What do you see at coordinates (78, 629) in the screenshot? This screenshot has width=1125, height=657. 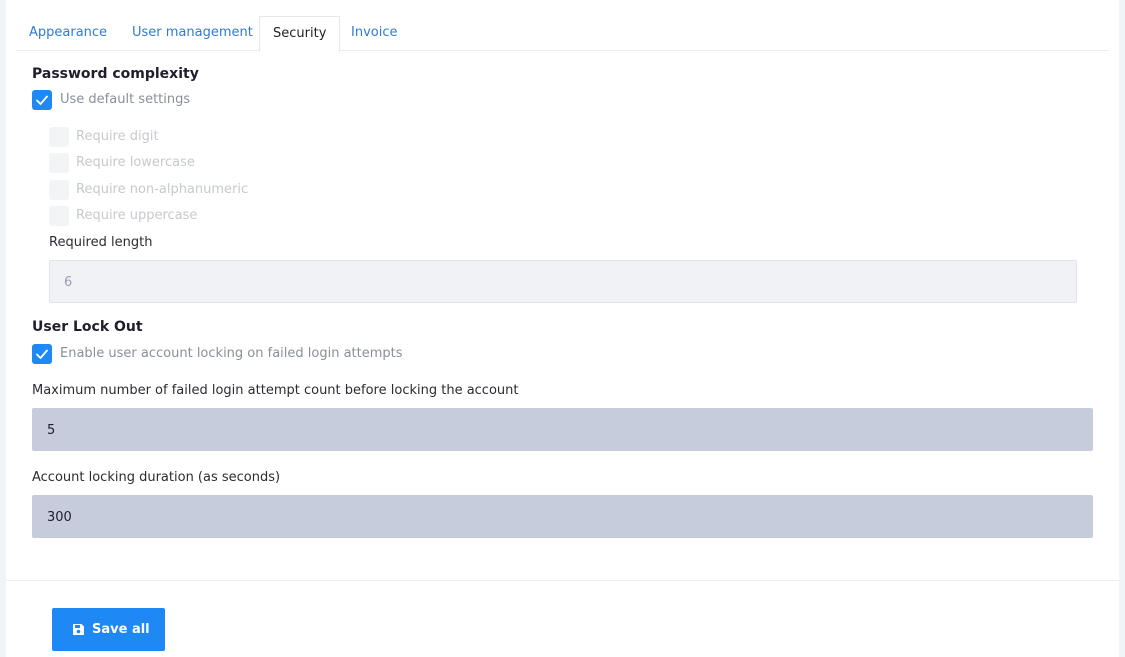 I see `floppy-disk-icon` at bounding box center [78, 629].